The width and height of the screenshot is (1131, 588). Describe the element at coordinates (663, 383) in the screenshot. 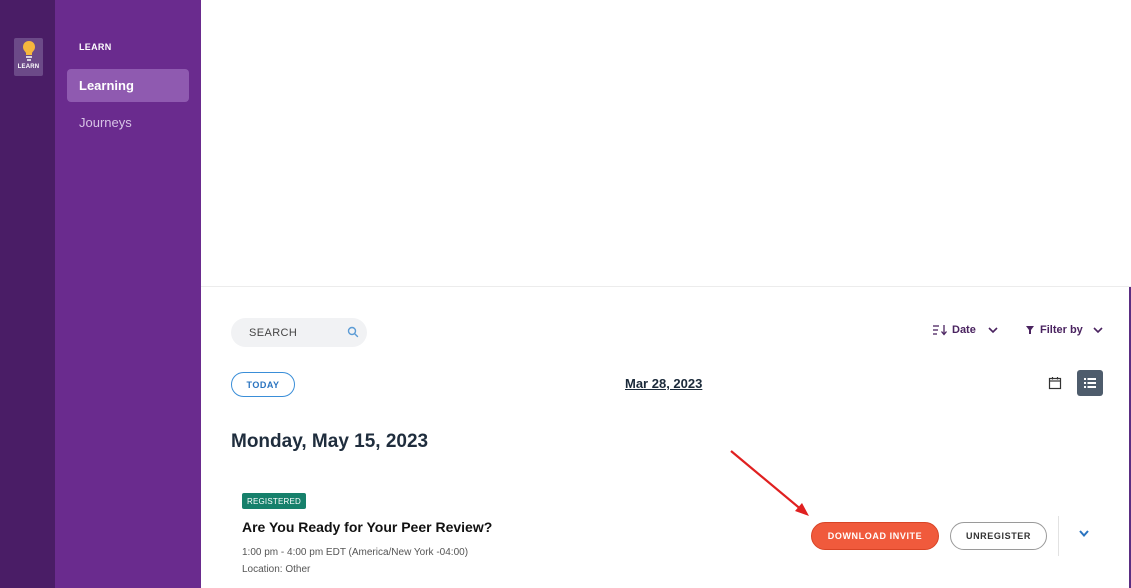

I see `current-date-link: Mar 28, 2023` at that location.